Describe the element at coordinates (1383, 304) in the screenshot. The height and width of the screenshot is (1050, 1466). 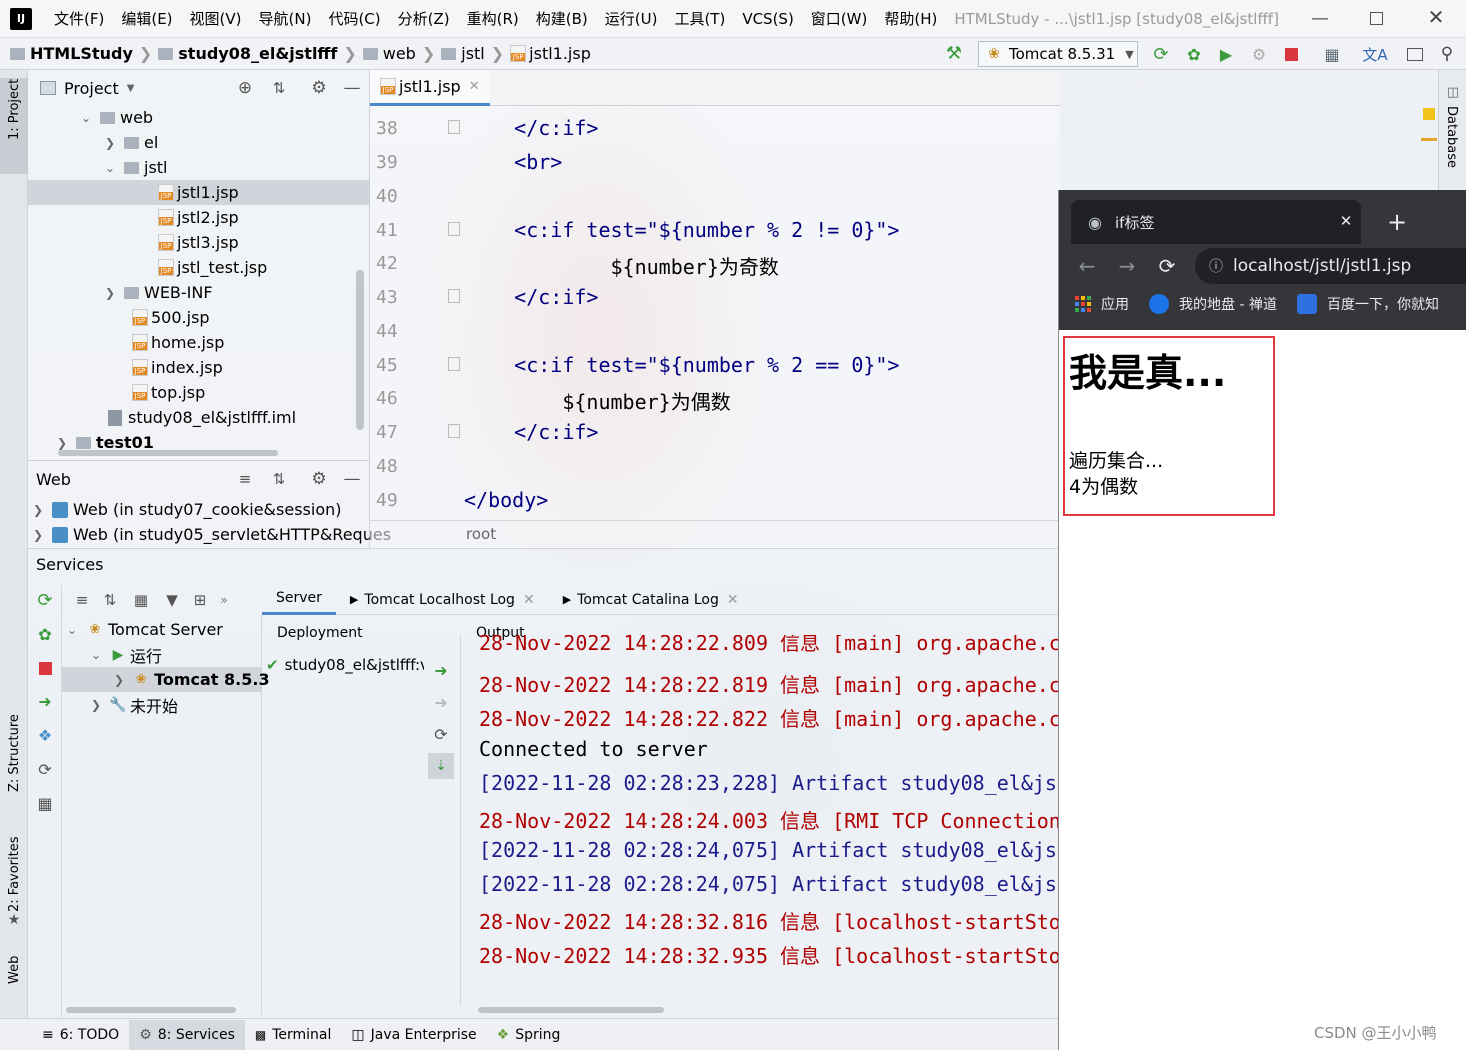
I see `bookmark-baidu: 百度一下，你就知` at that location.